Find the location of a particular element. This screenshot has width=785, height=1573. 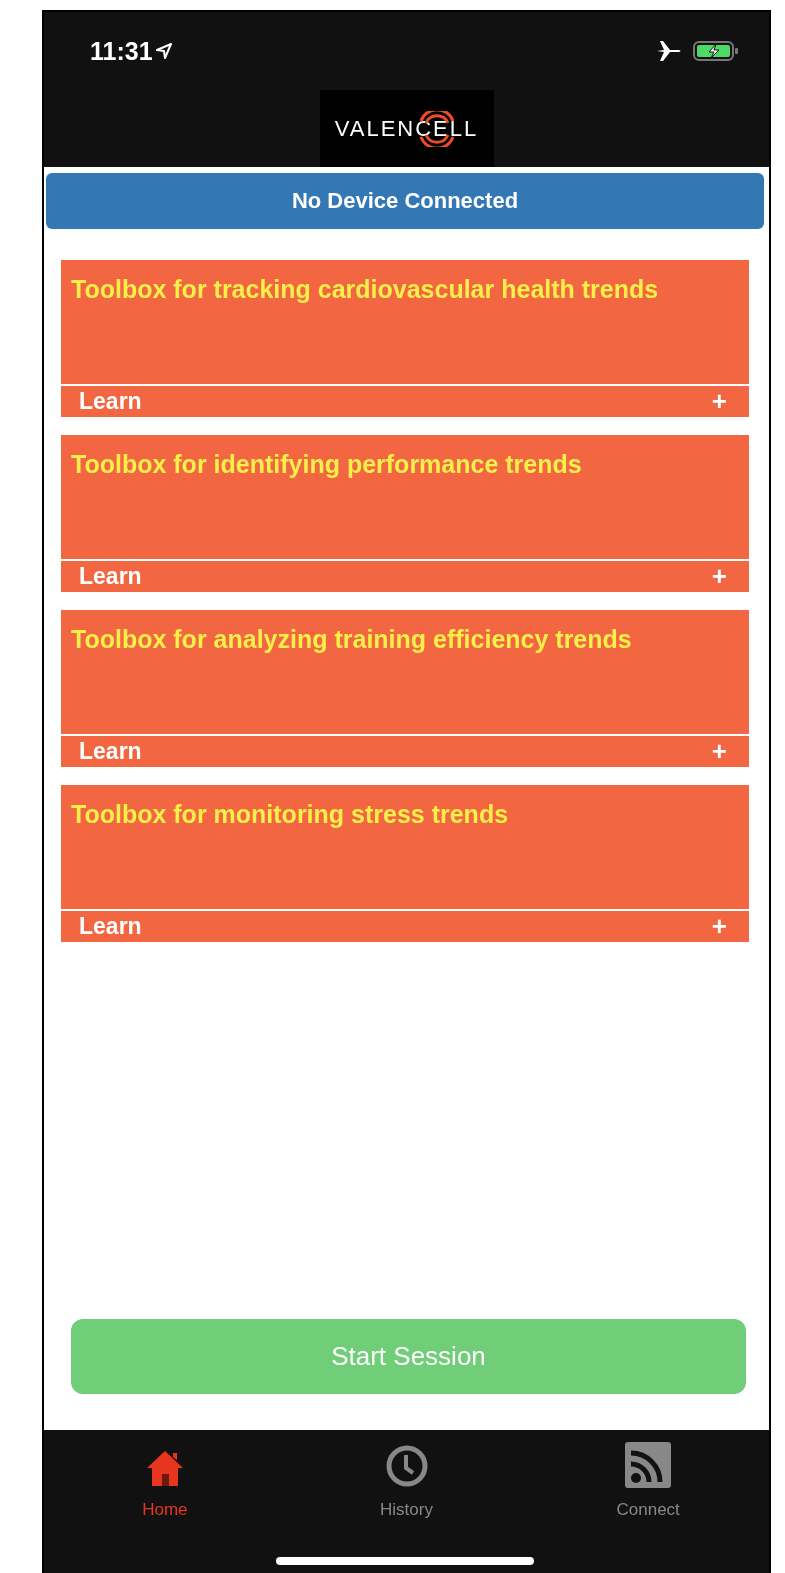

tab-history: History is located at coordinates (406, 1479).